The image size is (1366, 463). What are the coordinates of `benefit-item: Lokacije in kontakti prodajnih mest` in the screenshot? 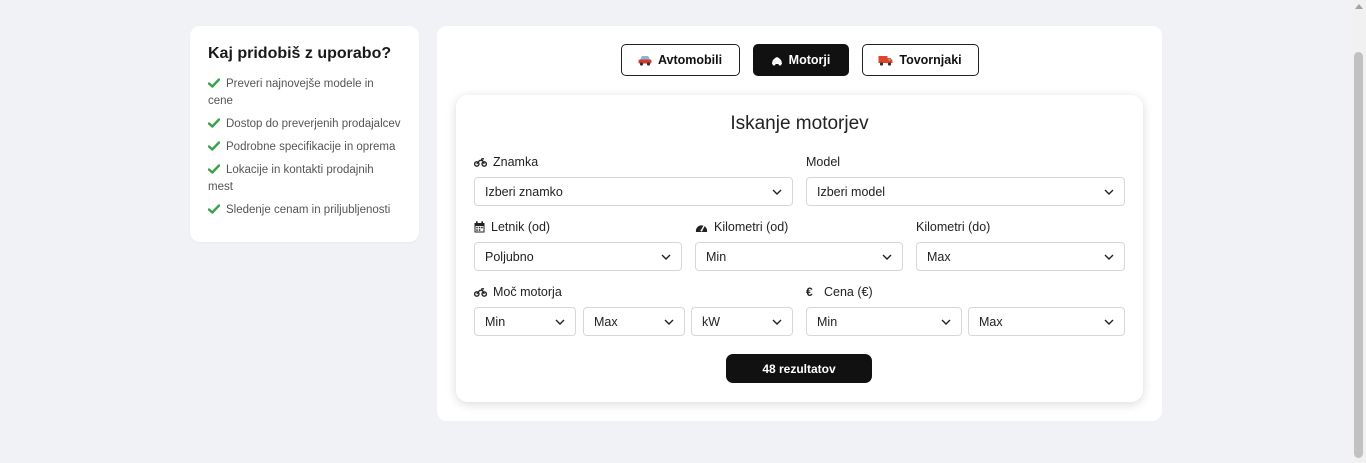 It's located at (291, 178).